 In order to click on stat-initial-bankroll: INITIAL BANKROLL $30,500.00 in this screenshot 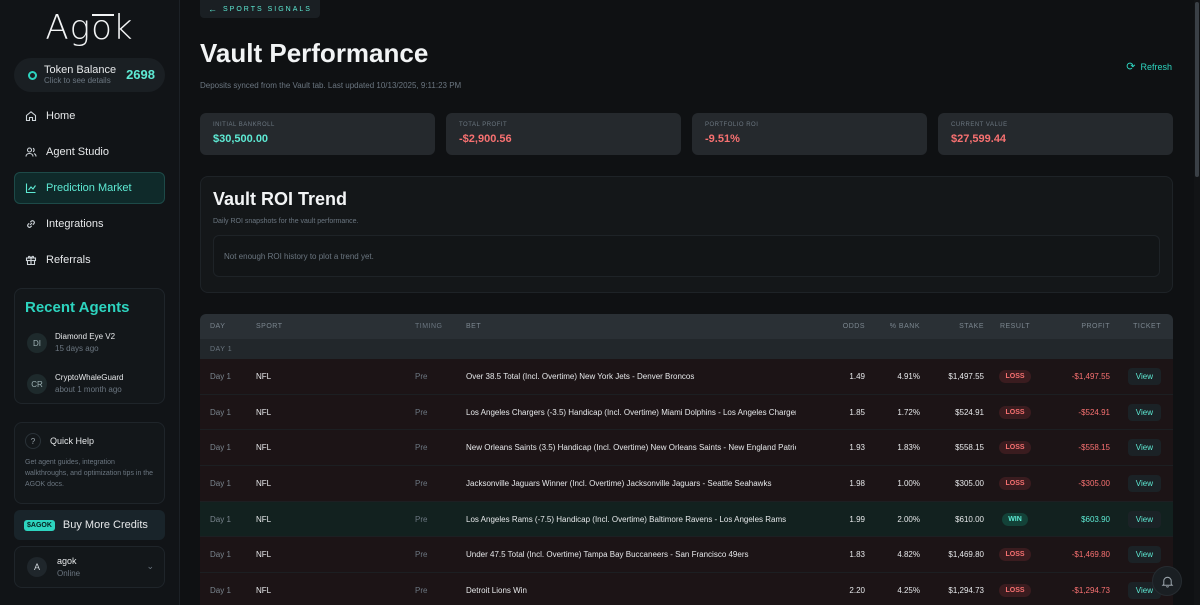, I will do `click(317, 134)`.